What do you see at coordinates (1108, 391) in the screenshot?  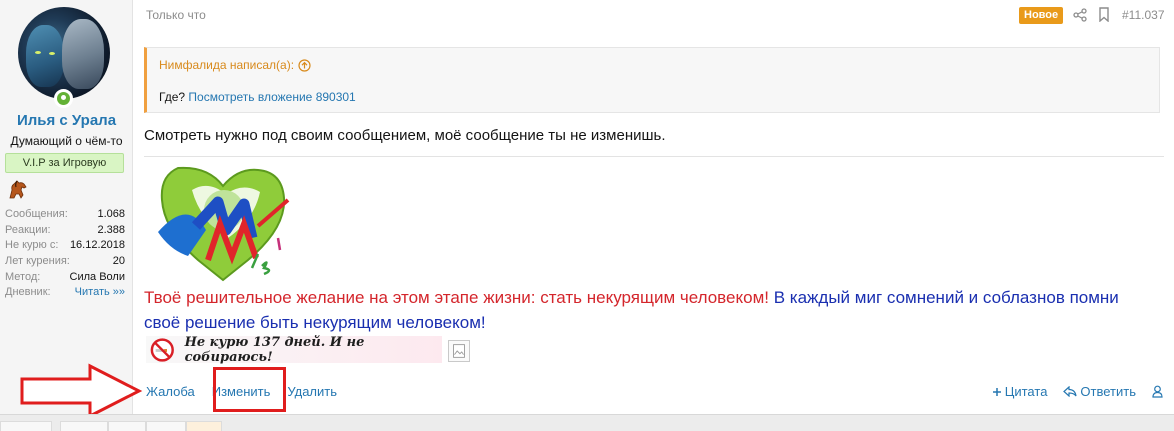 I see `reply-button-label: Ответить` at bounding box center [1108, 391].